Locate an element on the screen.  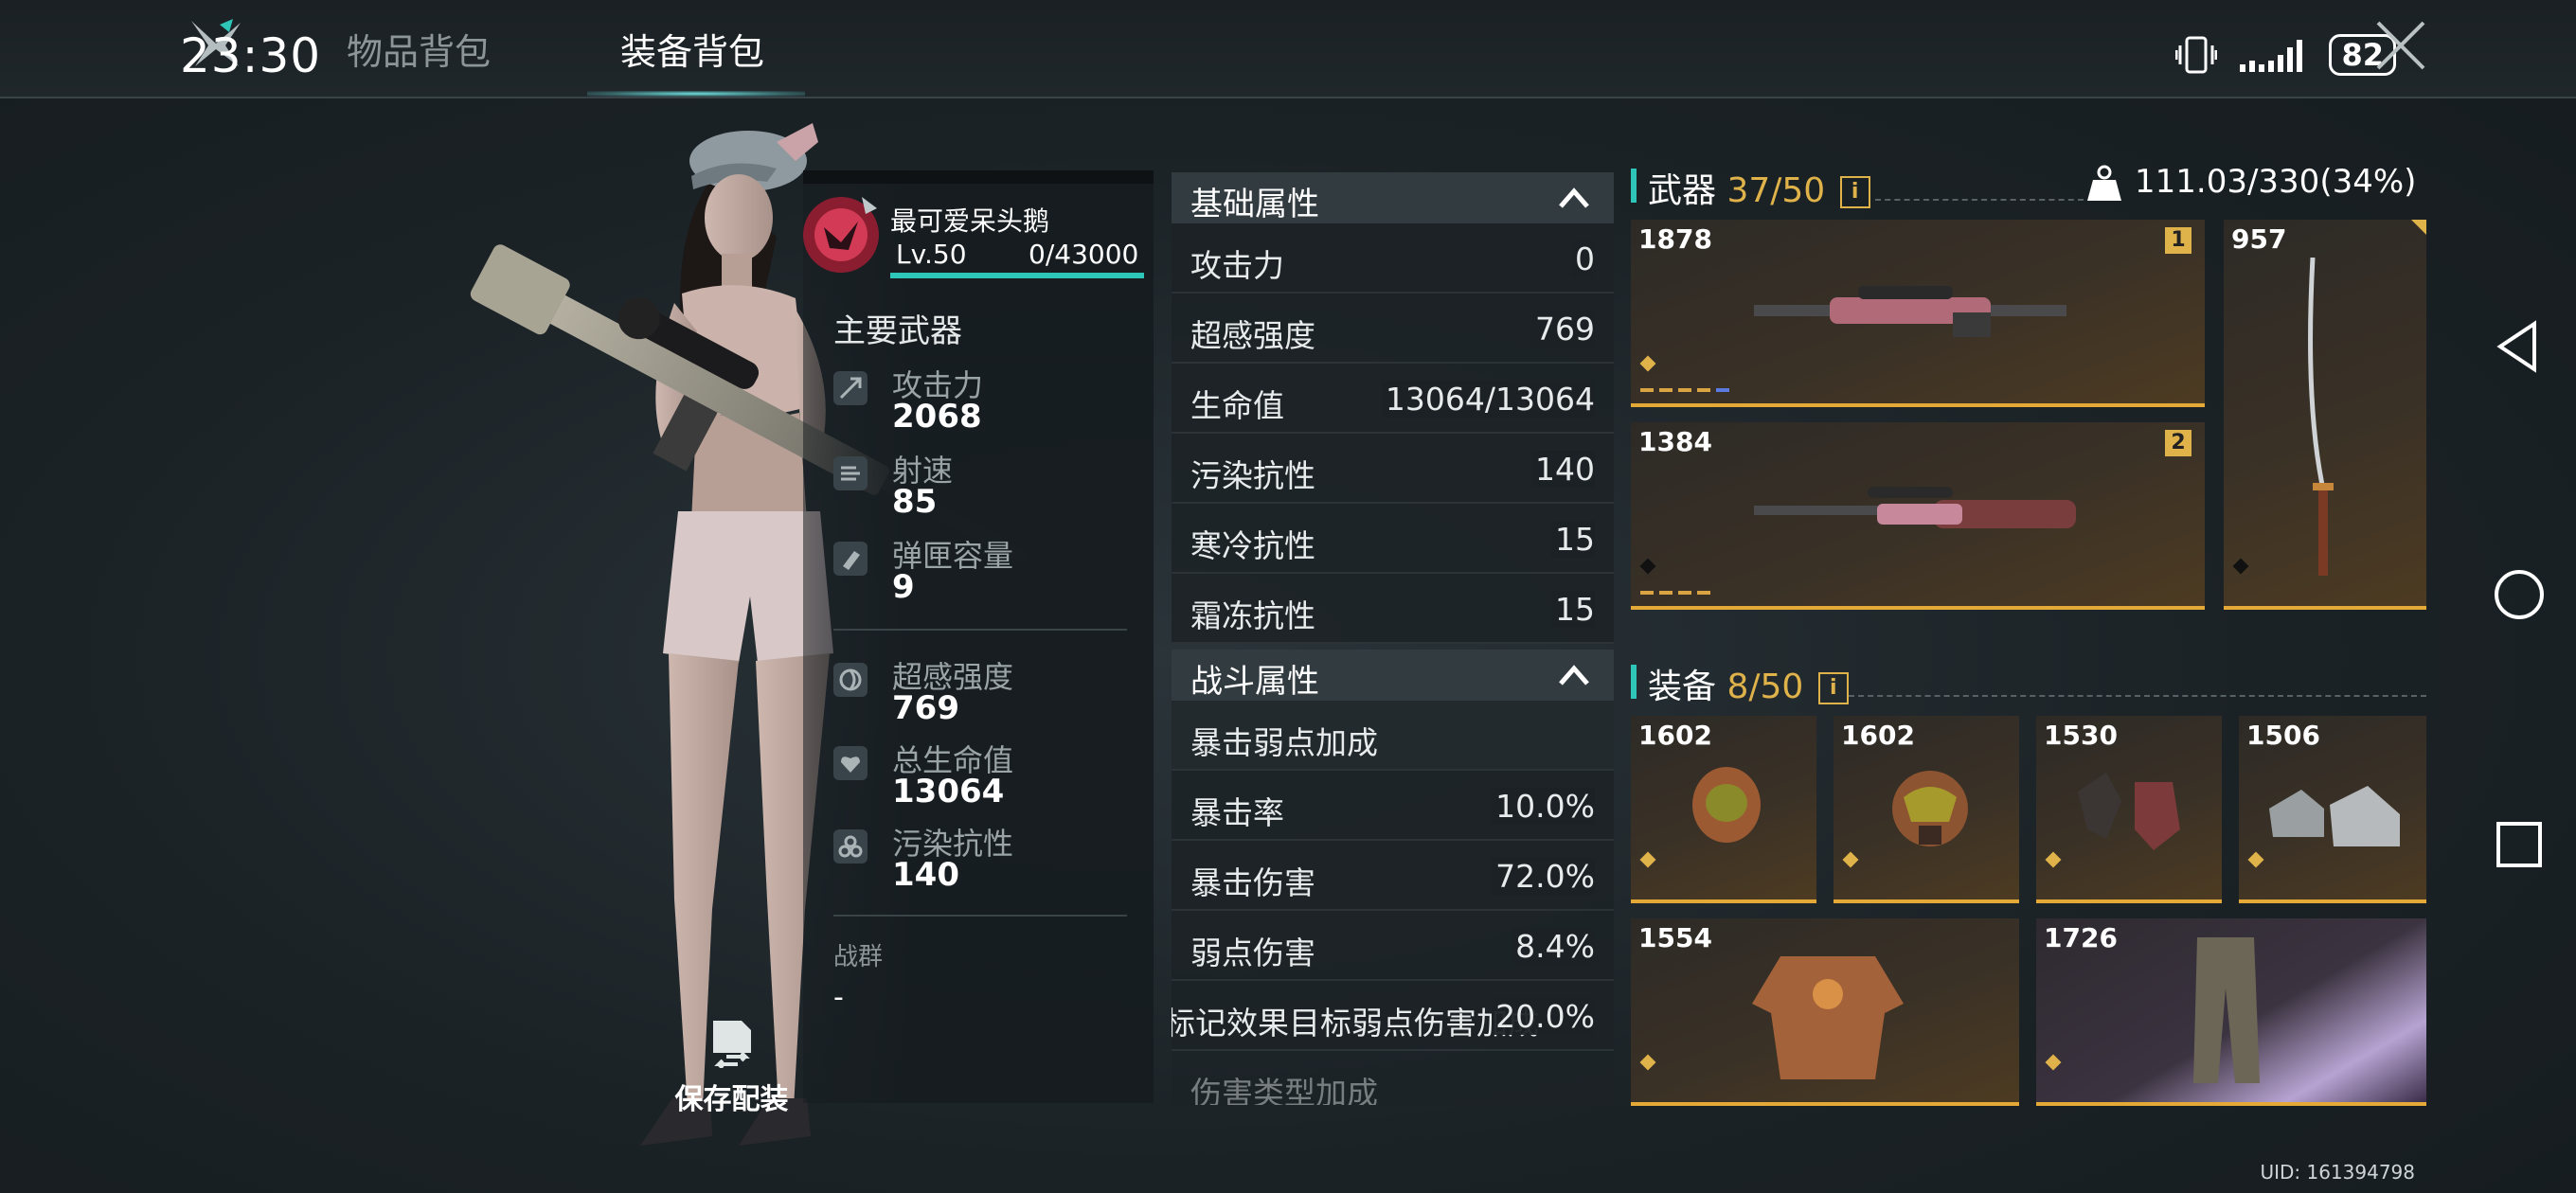
equipment-slot: 1554 is located at coordinates (1825, 1012).